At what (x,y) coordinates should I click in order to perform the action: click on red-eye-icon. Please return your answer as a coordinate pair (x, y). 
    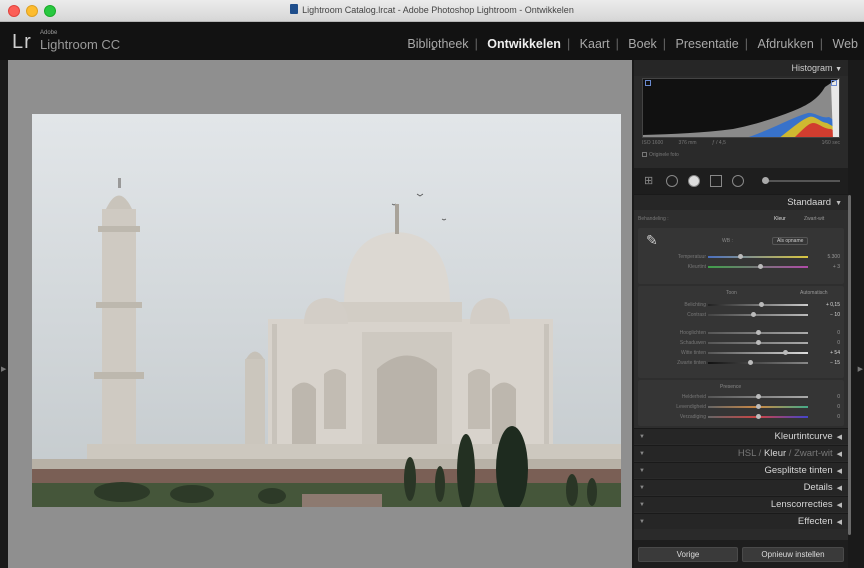
    Looking at the image, I should click on (694, 181).